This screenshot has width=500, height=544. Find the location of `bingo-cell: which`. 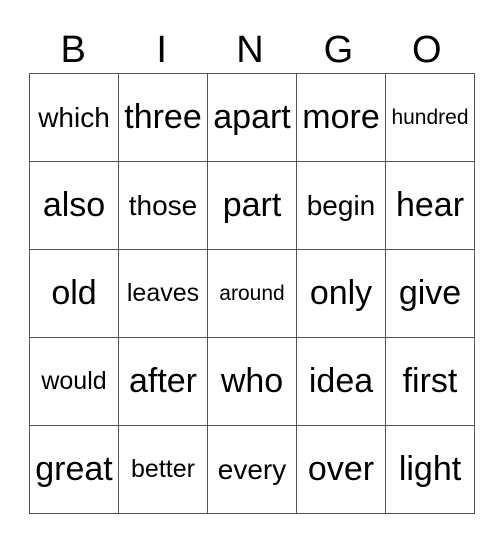

bingo-cell: which is located at coordinates (74, 117).